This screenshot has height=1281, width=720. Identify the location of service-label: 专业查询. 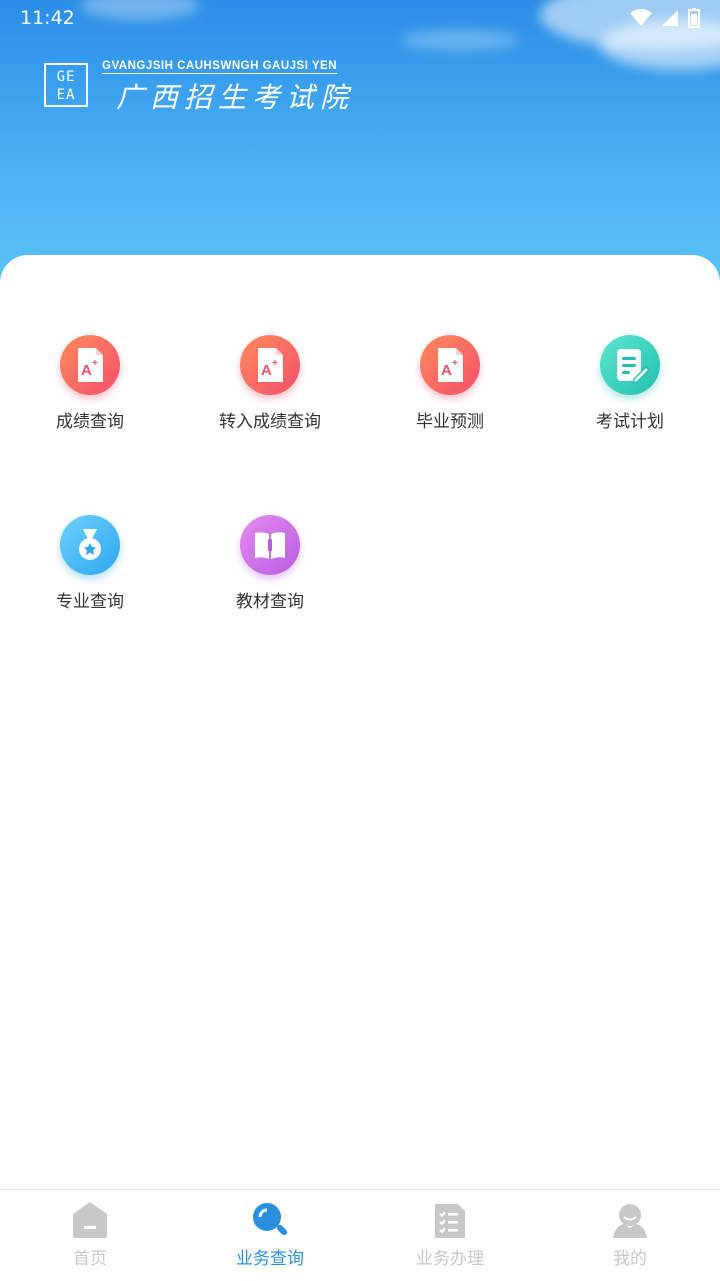
(90, 602).